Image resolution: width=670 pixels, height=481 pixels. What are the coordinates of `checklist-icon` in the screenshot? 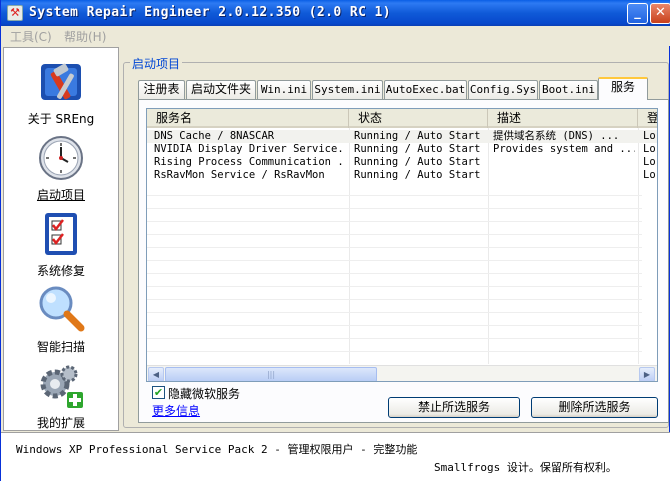 It's located at (61, 234).